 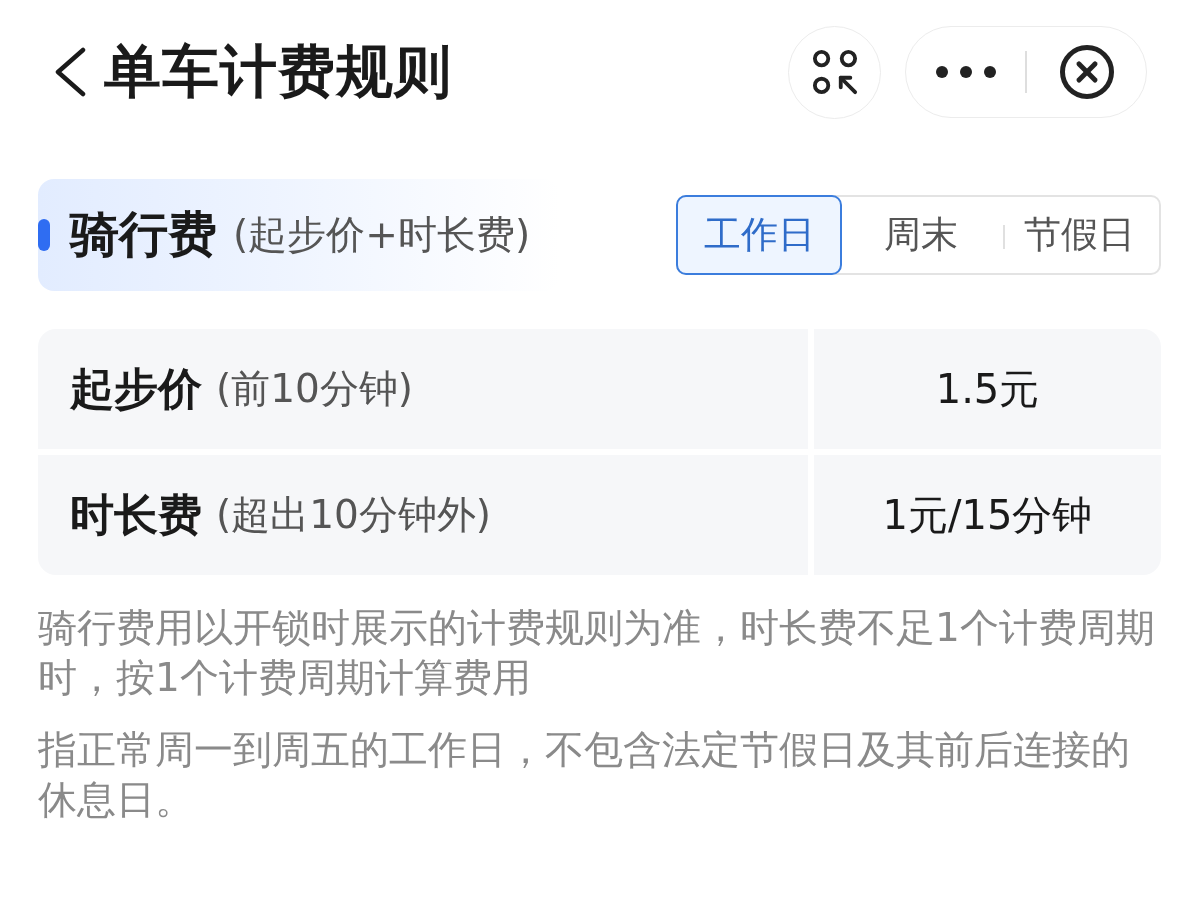 I want to click on day-tab: 节假日, so click(x=1079, y=235).